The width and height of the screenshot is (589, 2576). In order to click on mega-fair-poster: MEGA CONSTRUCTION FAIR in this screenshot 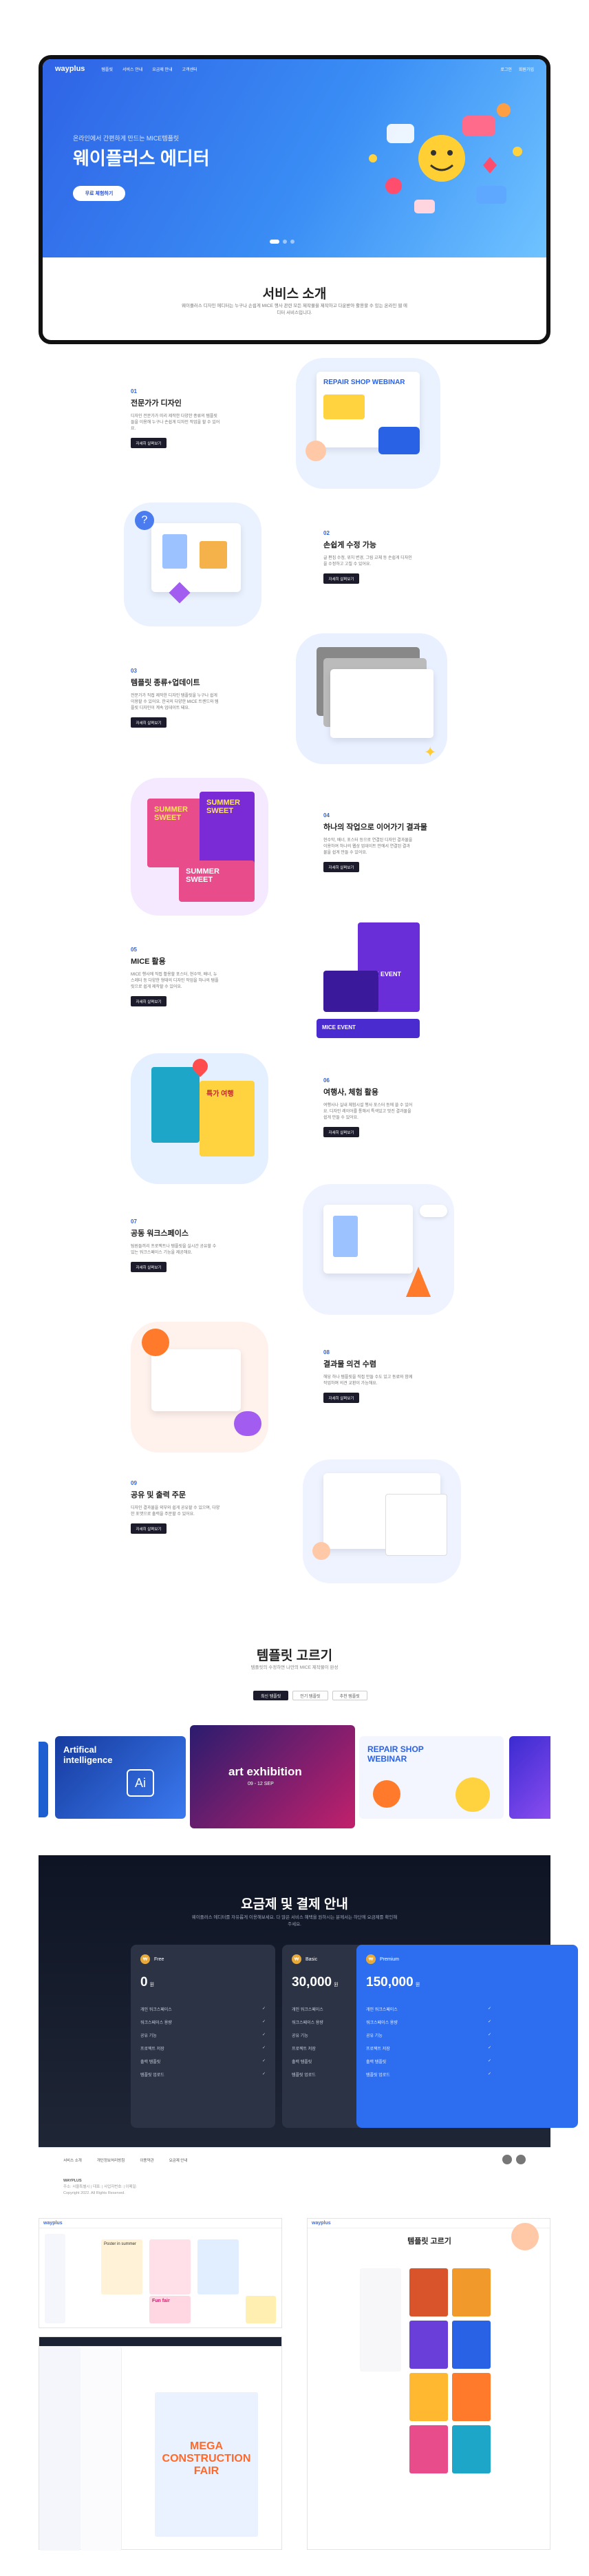, I will do `click(206, 2465)`.